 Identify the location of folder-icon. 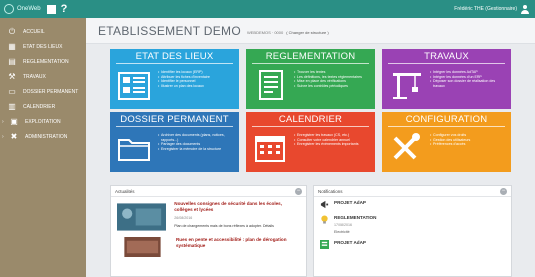
(134, 150).